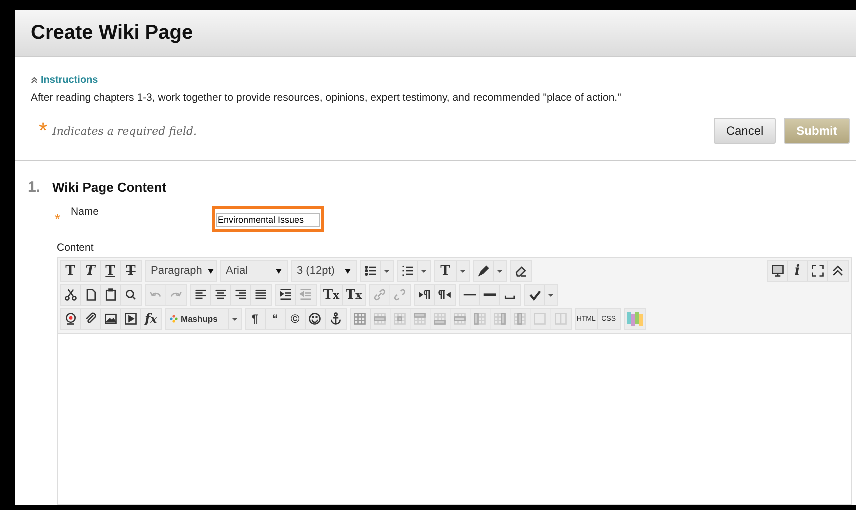  I want to click on required-note: Indicates a required field., so click(125, 131).